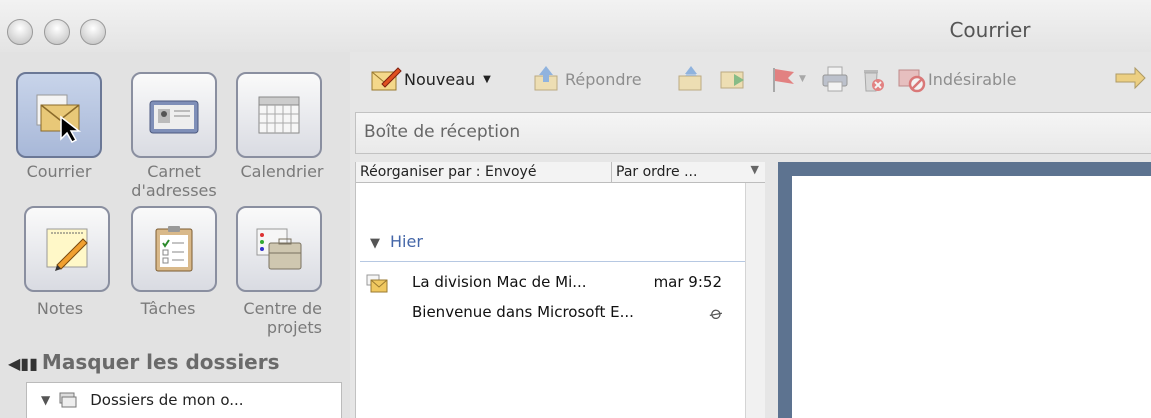 This screenshot has height=418, width=1151. What do you see at coordinates (282, 318) in the screenshot?
I see `project-center-app-label: Centre de projets` at bounding box center [282, 318].